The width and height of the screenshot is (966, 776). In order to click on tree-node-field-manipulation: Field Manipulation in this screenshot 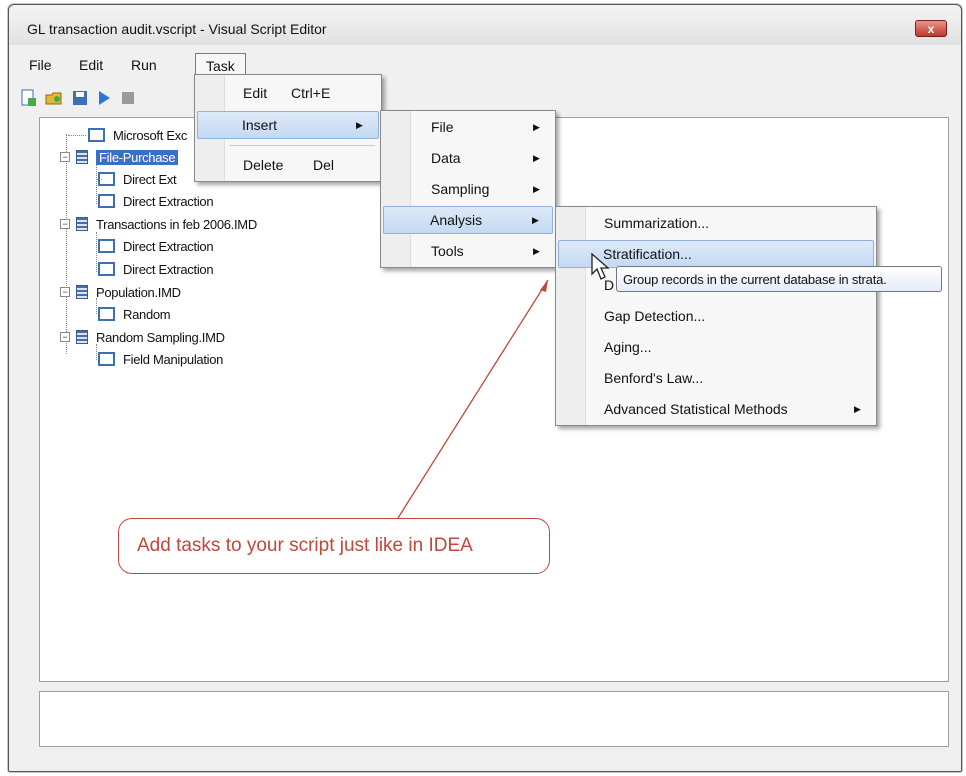, I will do `click(160, 359)`.